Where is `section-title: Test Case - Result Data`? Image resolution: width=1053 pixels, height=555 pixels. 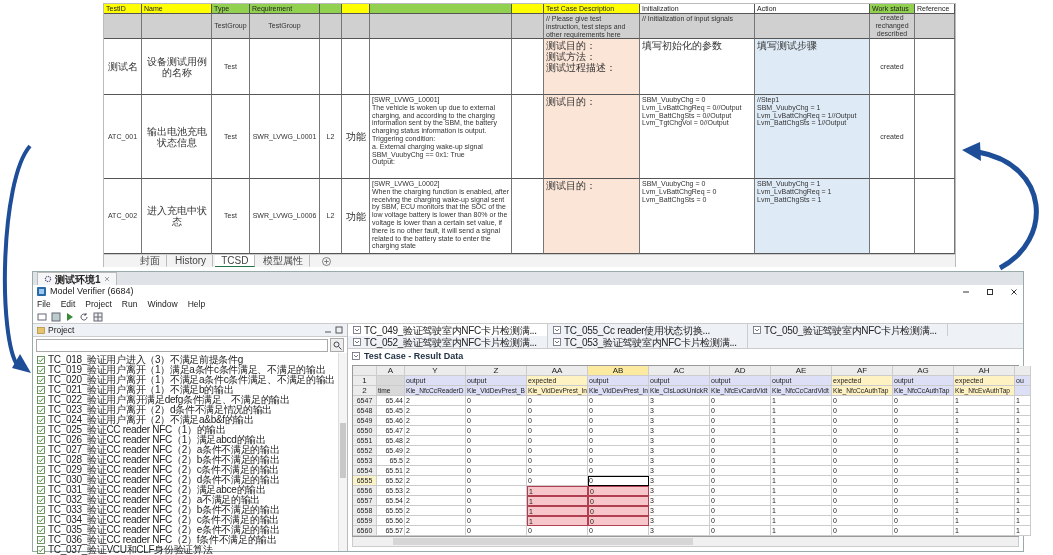
section-title: Test Case - Result Data is located at coordinates (414, 356).